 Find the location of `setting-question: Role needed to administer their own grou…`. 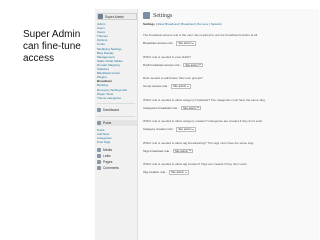

setting-question: Role needed to administer their own grou… is located at coordinates (173, 78).